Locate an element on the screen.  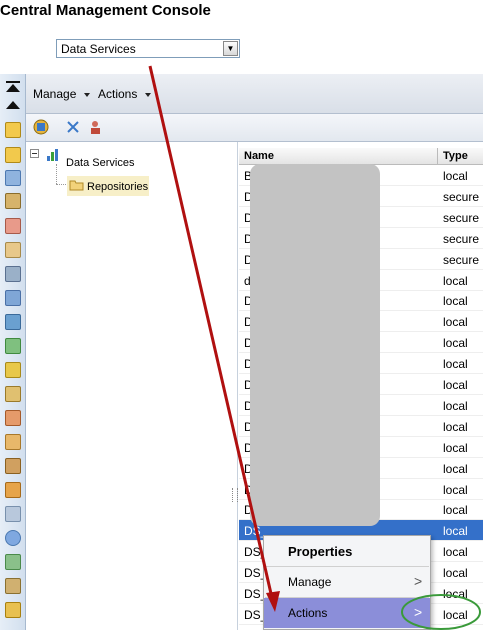
personal-categories-icon is located at coordinates (13, 201).